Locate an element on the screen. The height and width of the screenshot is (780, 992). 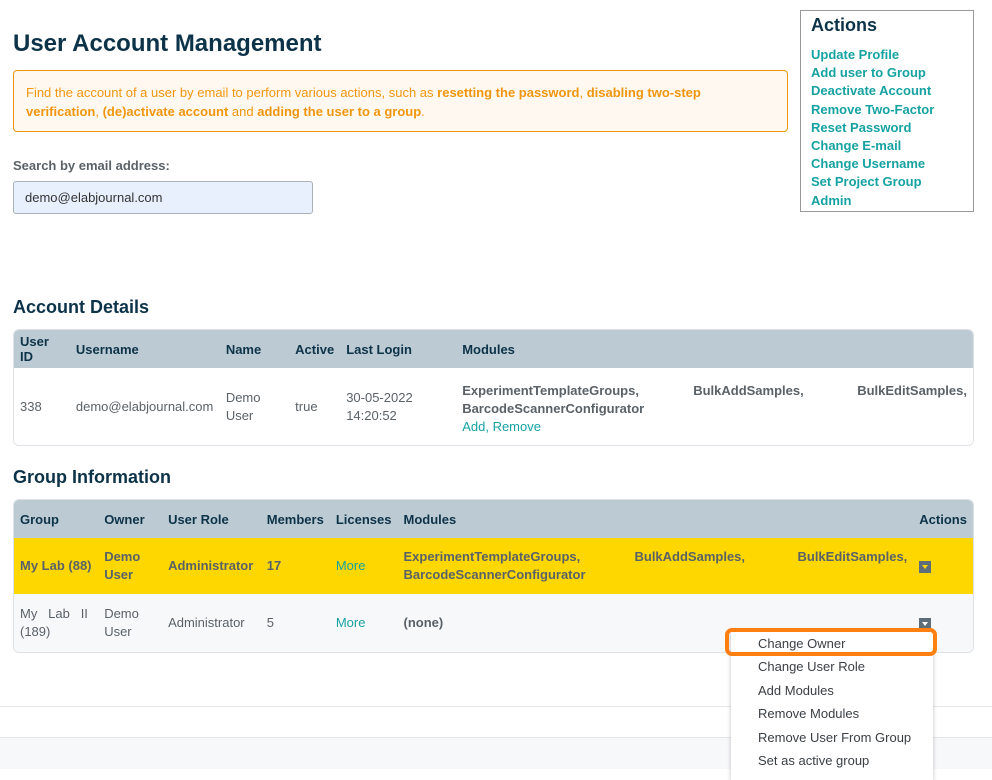
page-title: User Account Management is located at coordinates (167, 43).